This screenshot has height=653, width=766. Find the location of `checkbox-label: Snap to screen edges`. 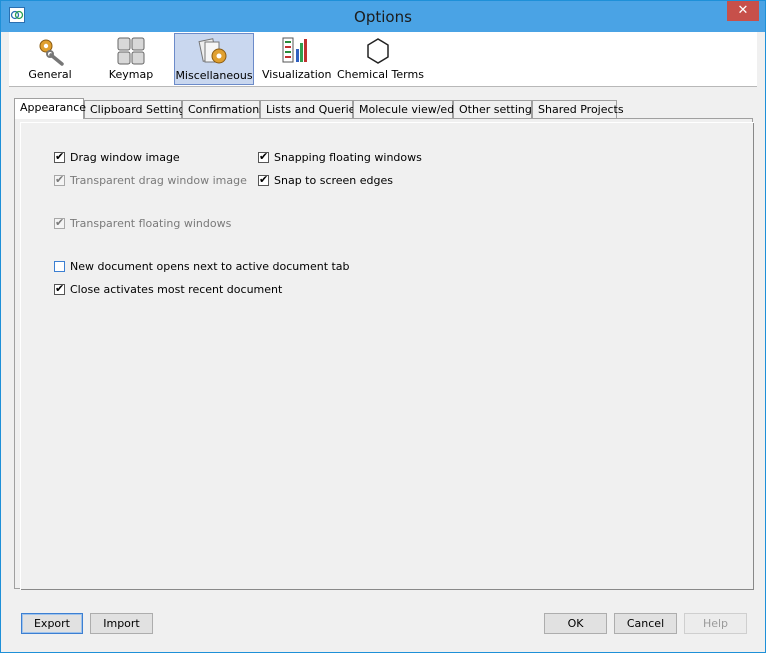

checkbox-label: Snap to screen edges is located at coordinates (334, 180).